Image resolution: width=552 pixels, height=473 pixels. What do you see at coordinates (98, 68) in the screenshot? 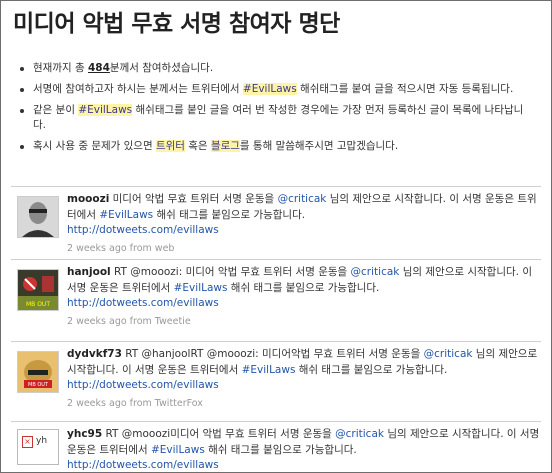
I see `participant-count: 484` at bounding box center [98, 68].